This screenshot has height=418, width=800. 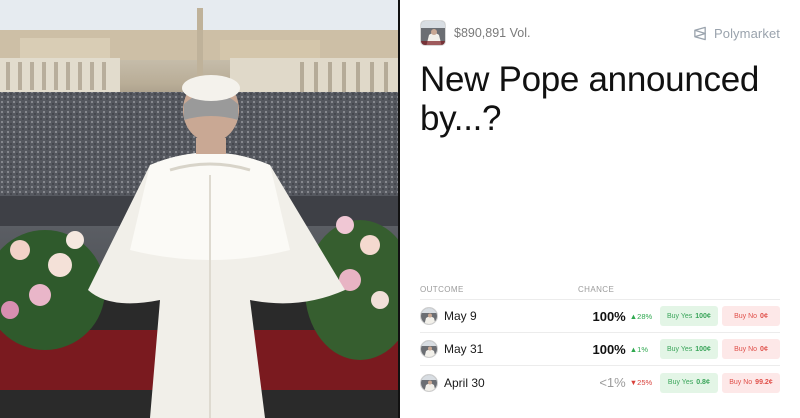 I want to click on chance-change: ▼25%, so click(x=641, y=382).